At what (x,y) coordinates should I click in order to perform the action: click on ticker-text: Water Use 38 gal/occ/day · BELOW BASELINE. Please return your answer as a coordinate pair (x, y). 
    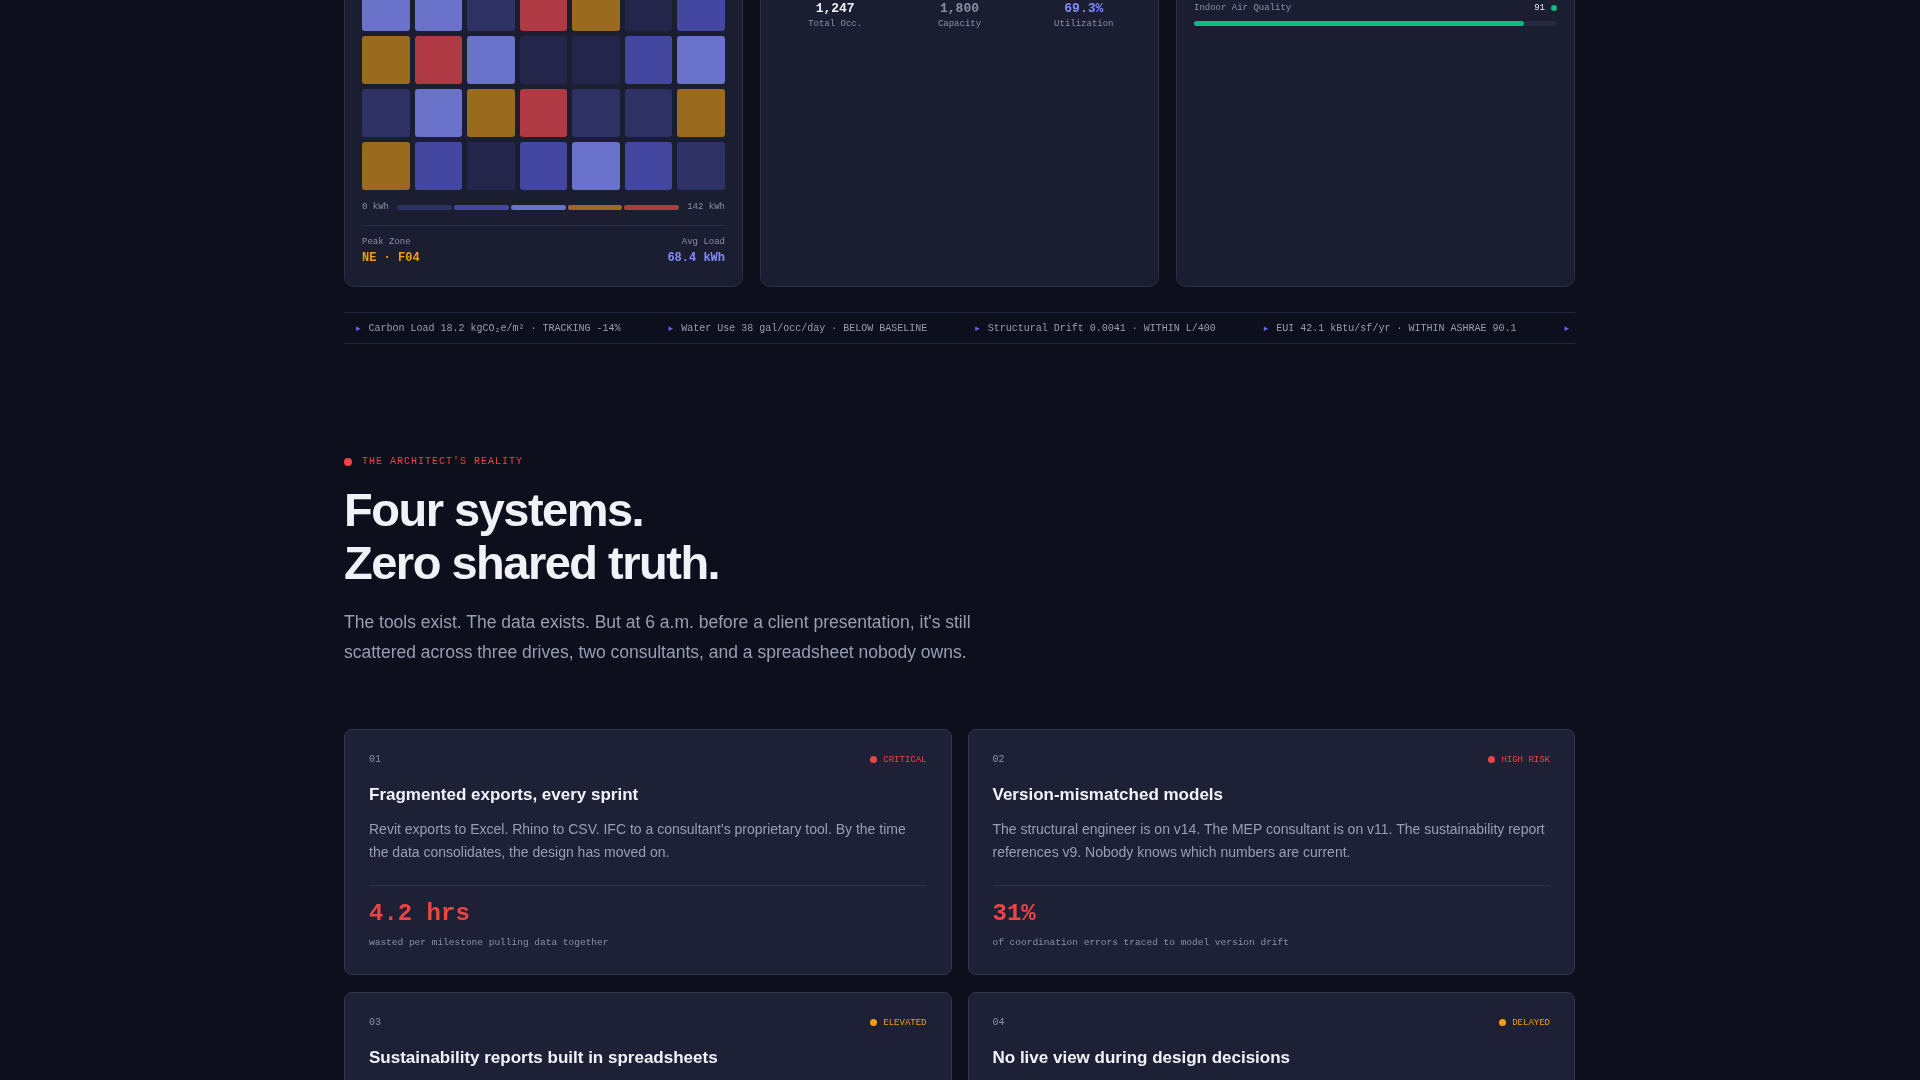
    Looking at the image, I should click on (804, 328).